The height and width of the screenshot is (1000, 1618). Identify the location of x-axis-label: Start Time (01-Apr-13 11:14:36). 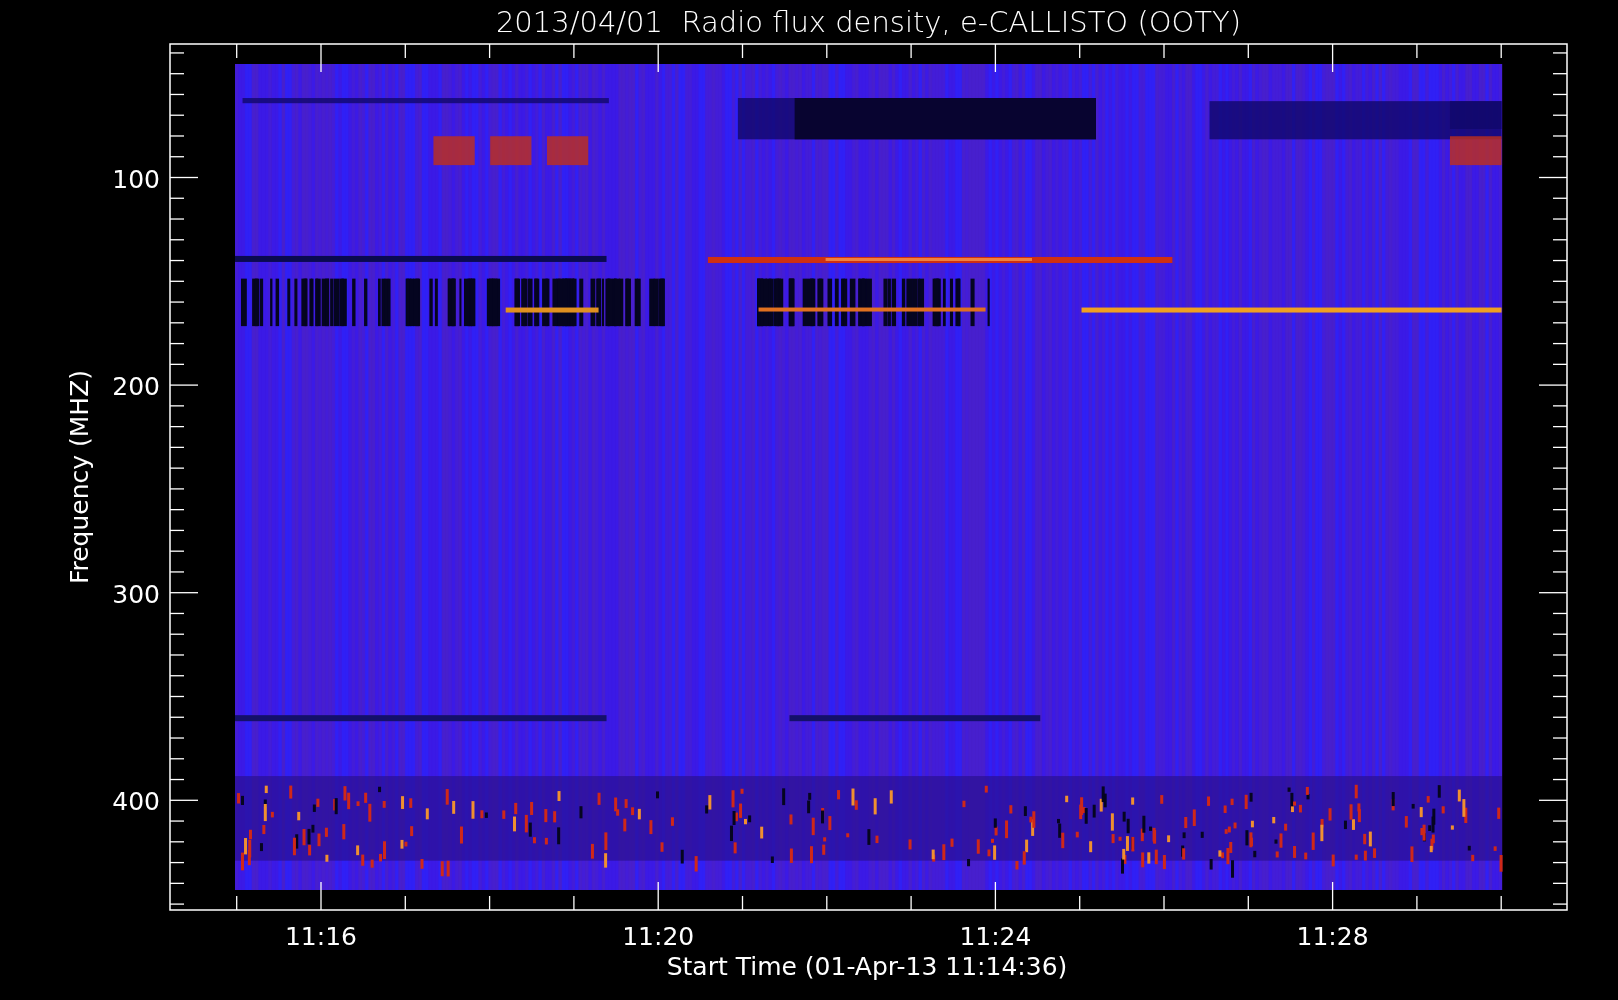
(867, 966).